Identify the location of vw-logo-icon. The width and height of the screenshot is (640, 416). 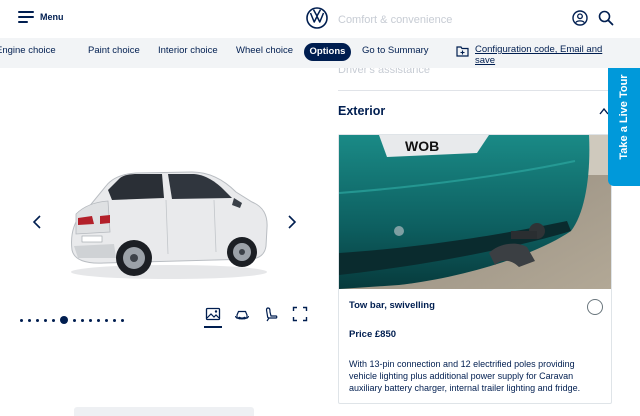
(317, 18).